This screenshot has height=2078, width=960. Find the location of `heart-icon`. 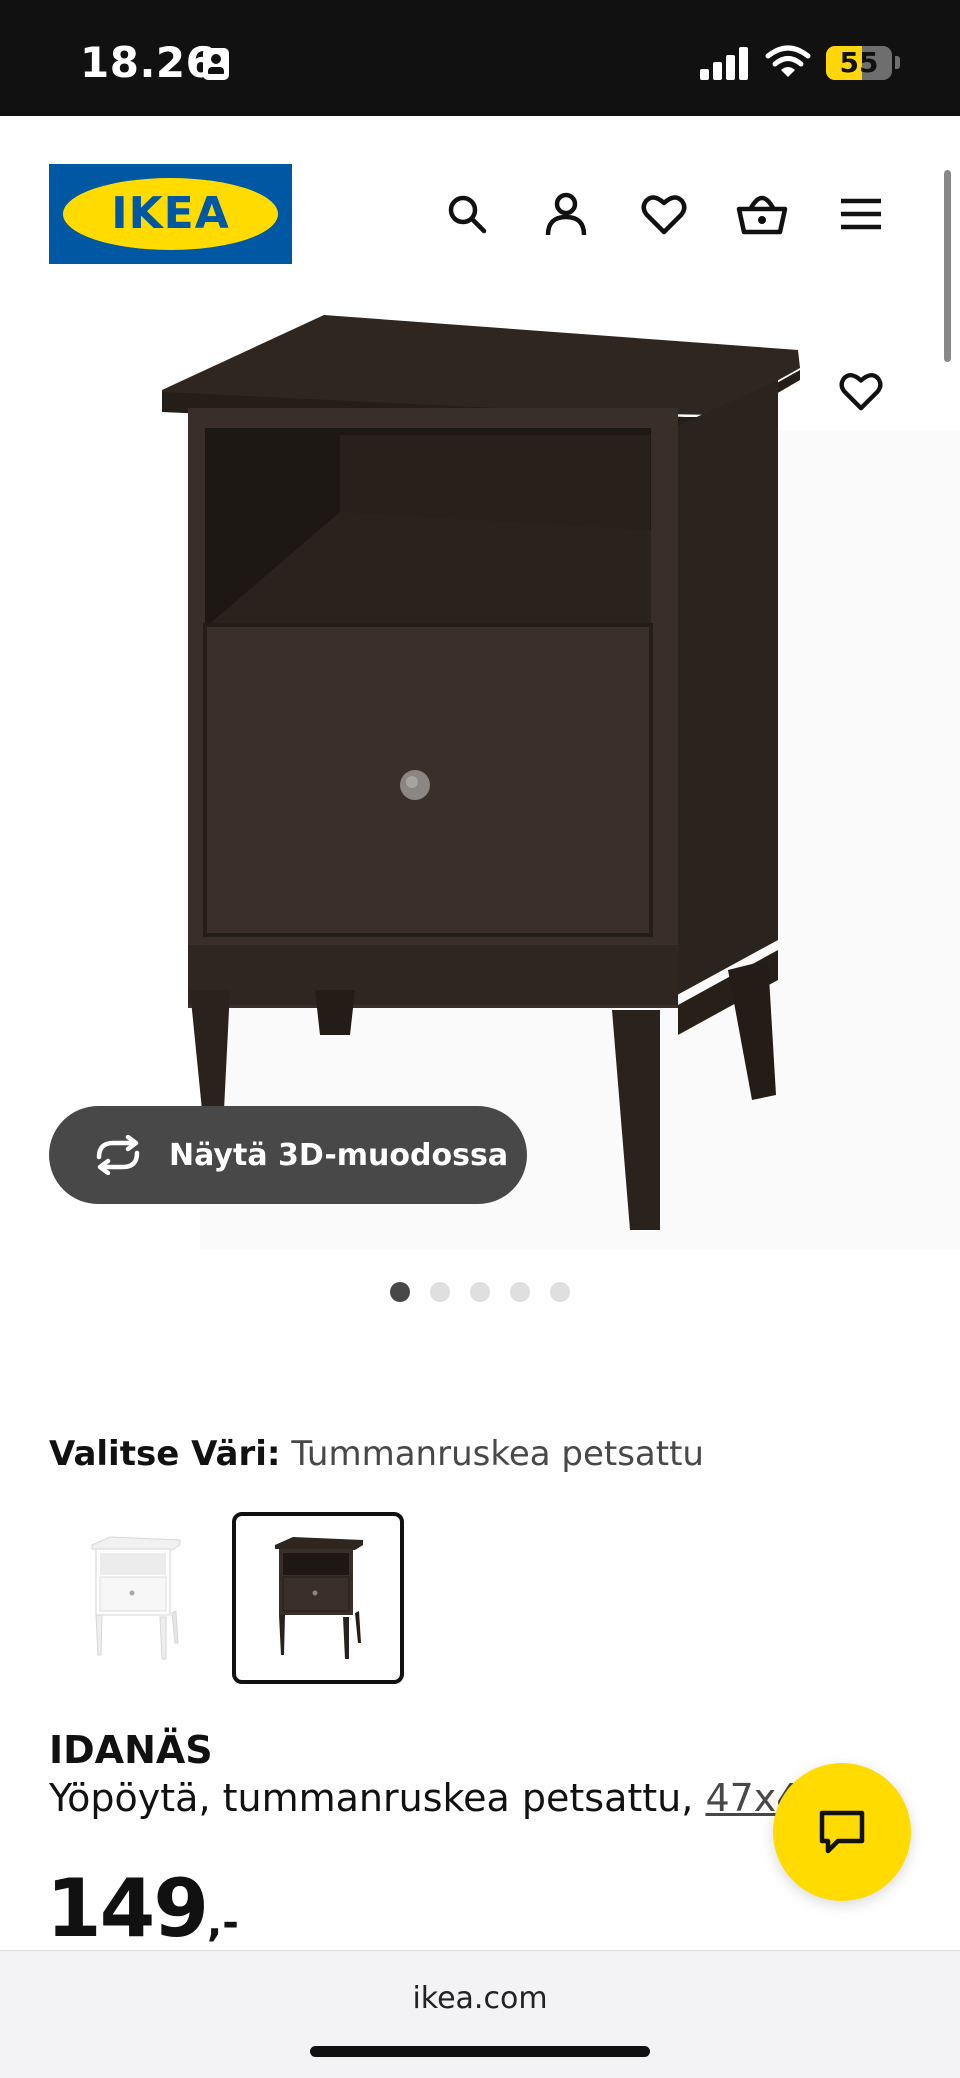

heart-icon is located at coordinates (664, 214).